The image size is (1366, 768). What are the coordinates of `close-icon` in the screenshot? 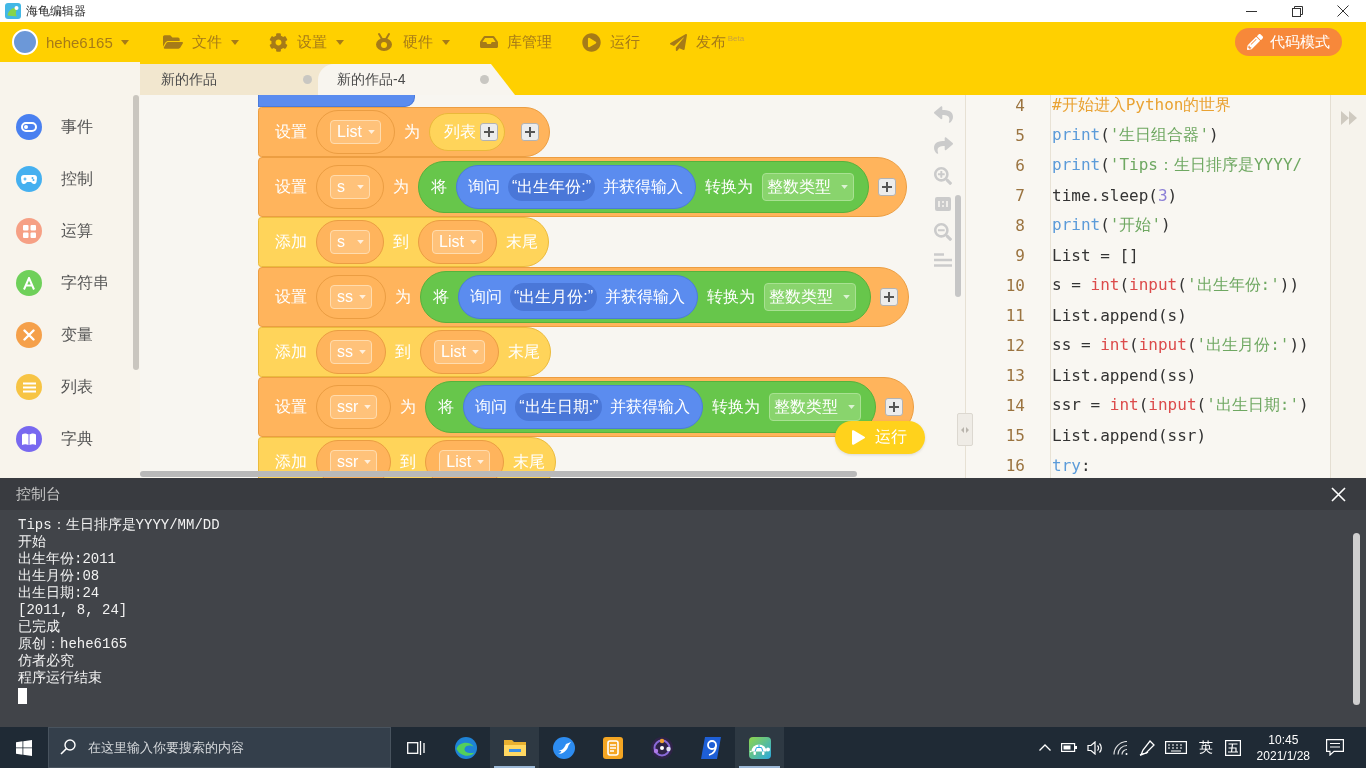 It's located at (1343, 11).